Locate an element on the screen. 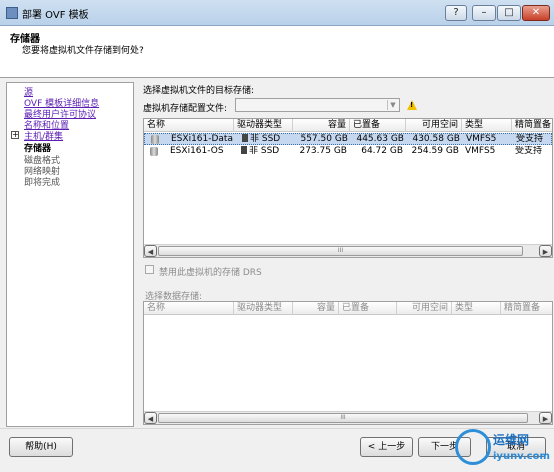  window-title: 部署 OVF 模板 is located at coordinates (55, 15).